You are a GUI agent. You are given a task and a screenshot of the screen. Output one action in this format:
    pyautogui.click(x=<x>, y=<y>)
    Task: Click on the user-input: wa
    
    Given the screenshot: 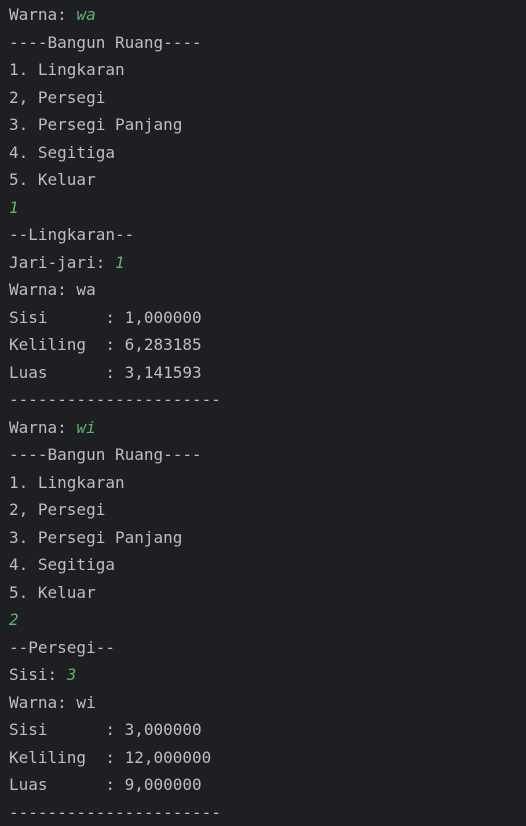 What is the action you would take?
    pyautogui.click(x=85, y=14)
    